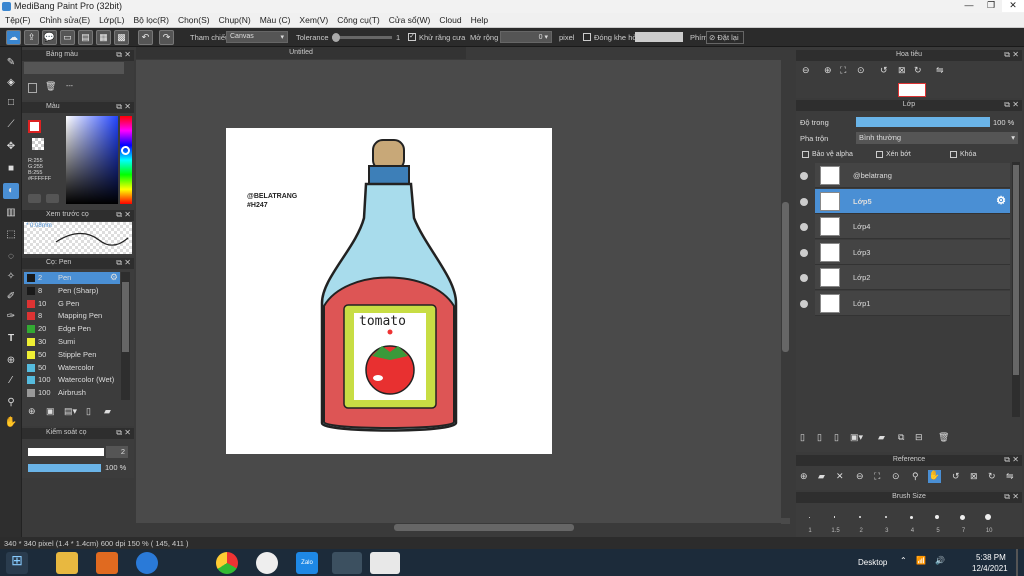 This screenshot has width=1024, height=576. Describe the element at coordinates (17, 563) in the screenshot. I see `start-icon: ⊞` at that location.